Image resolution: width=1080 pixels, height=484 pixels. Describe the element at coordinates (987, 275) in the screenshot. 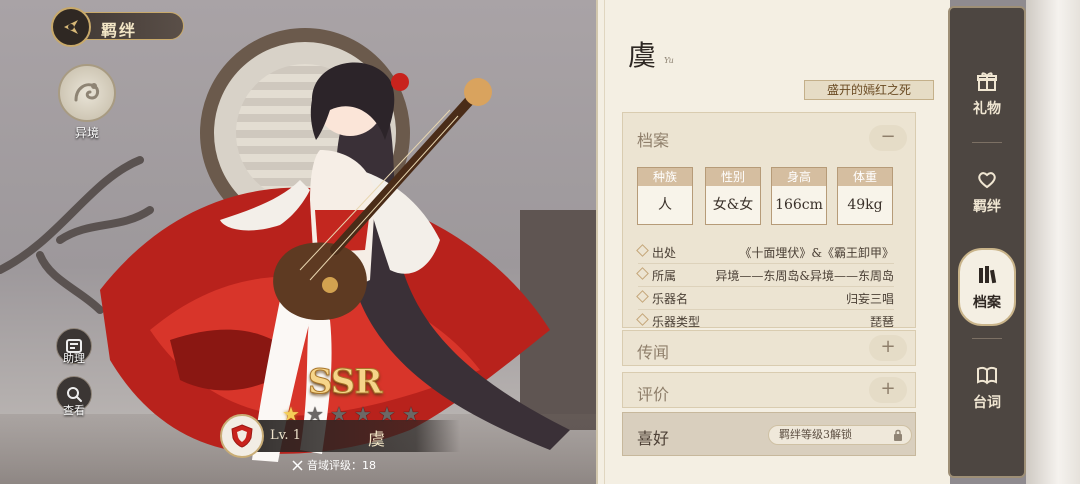

I see `books-icon` at that location.